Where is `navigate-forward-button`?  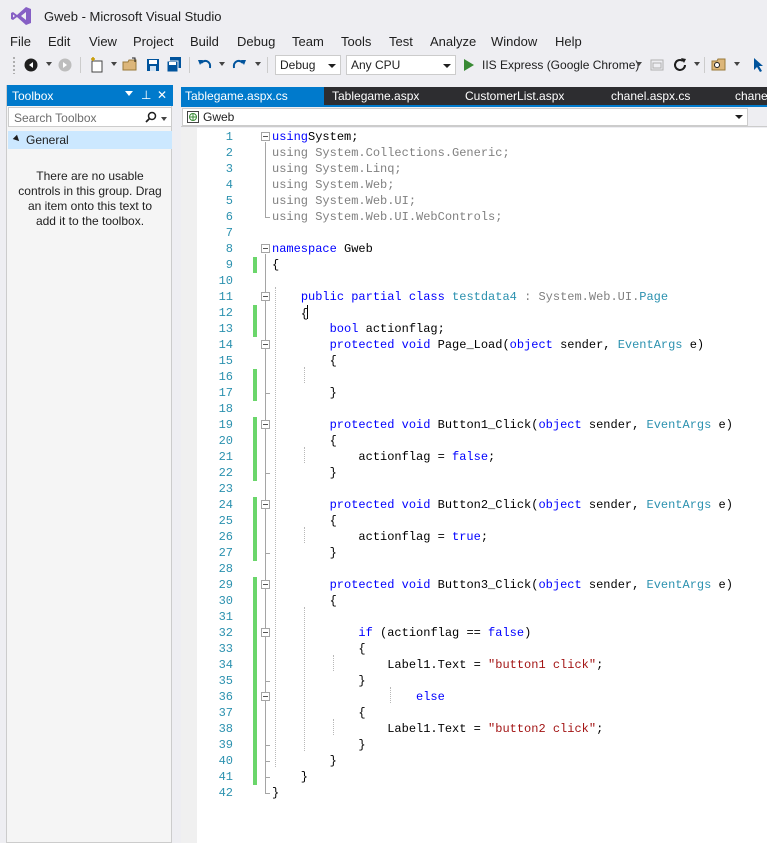 navigate-forward-button is located at coordinates (65, 65).